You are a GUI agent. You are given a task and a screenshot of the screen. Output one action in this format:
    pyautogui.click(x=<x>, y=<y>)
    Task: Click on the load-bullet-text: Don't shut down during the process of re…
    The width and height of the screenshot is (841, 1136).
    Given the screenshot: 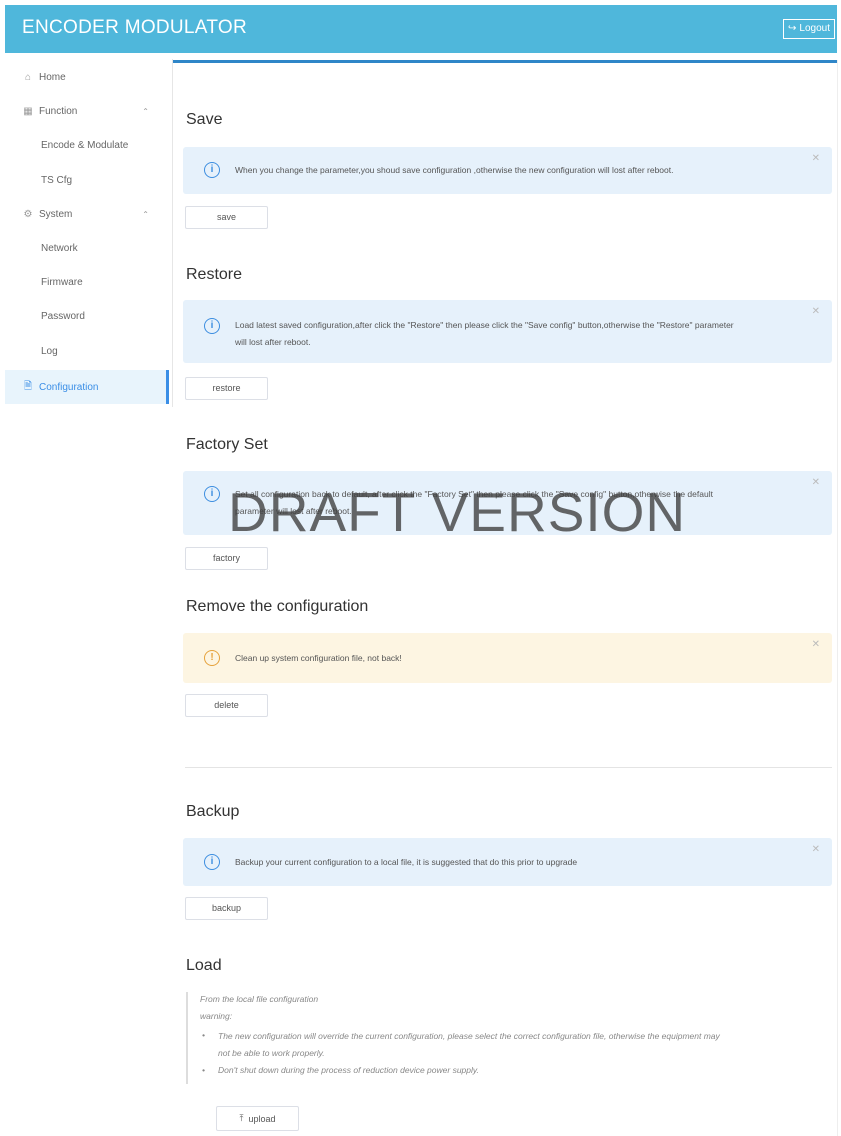 What is the action you would take?
    pyautogui.click(x=348, y=1070)
    